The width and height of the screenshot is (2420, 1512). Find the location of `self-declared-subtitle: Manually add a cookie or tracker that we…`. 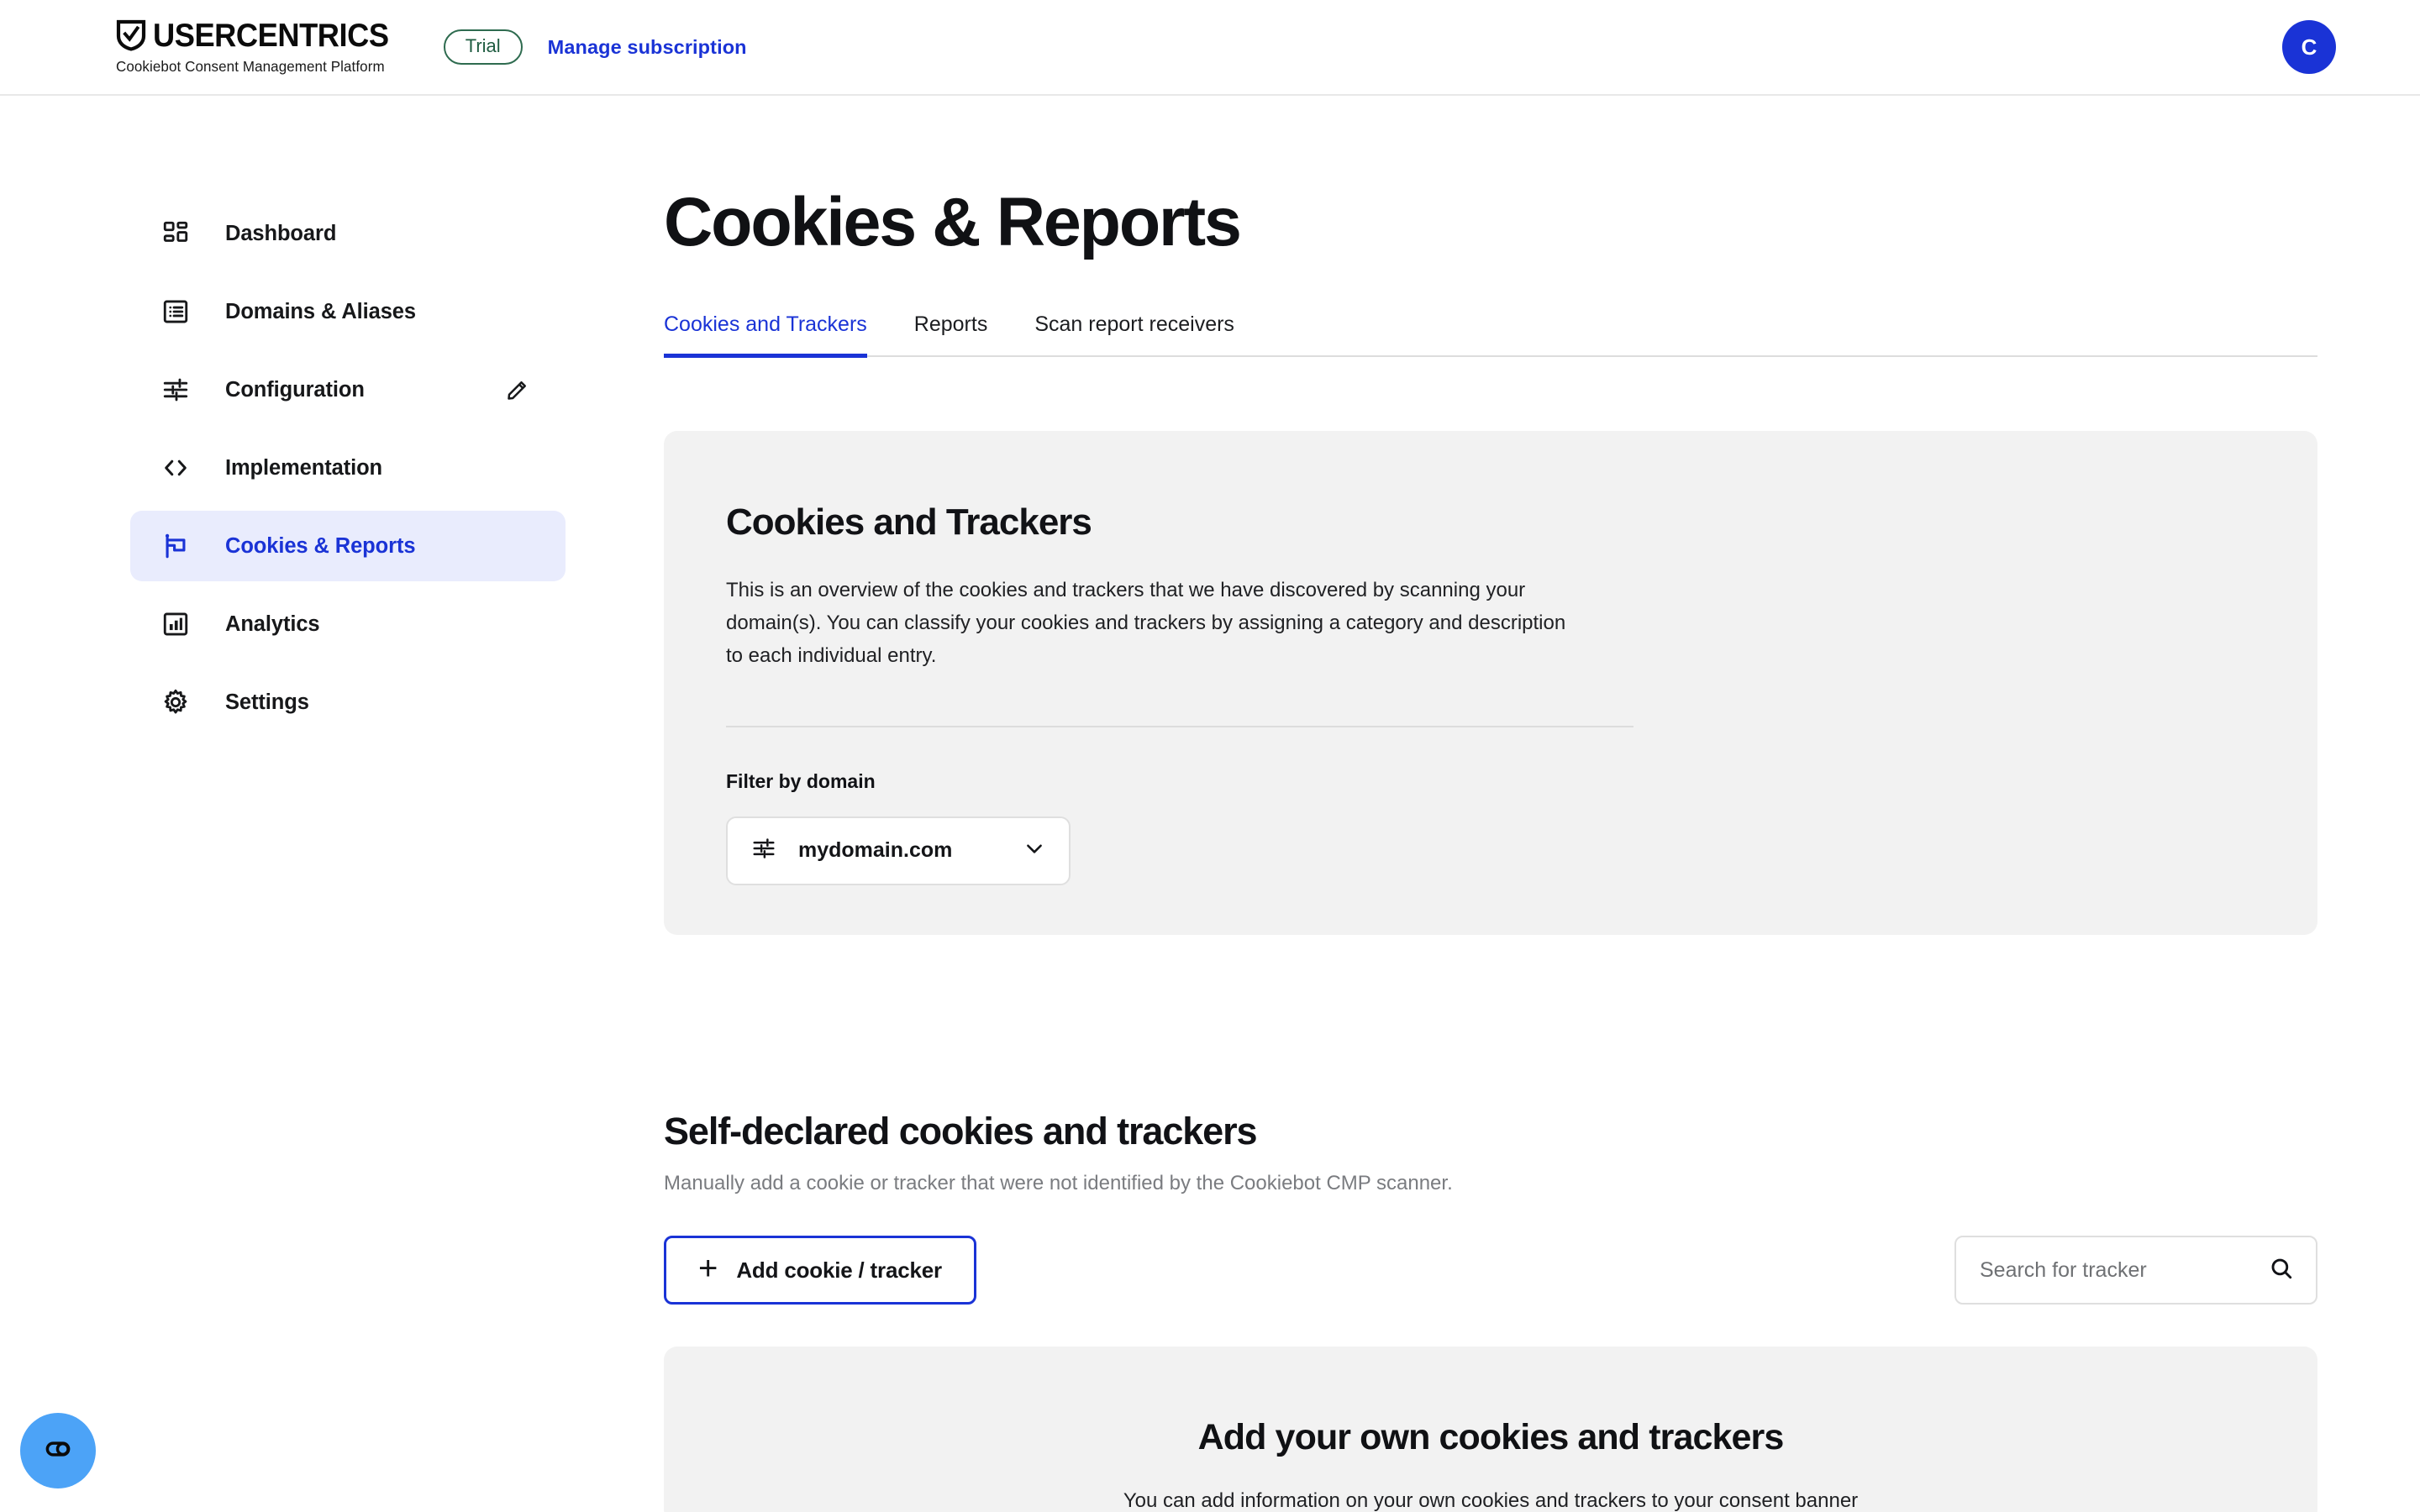

self-declared-subtitle: Manually add a cookie or tracker that we… is located at coordinates (1058, 1183).